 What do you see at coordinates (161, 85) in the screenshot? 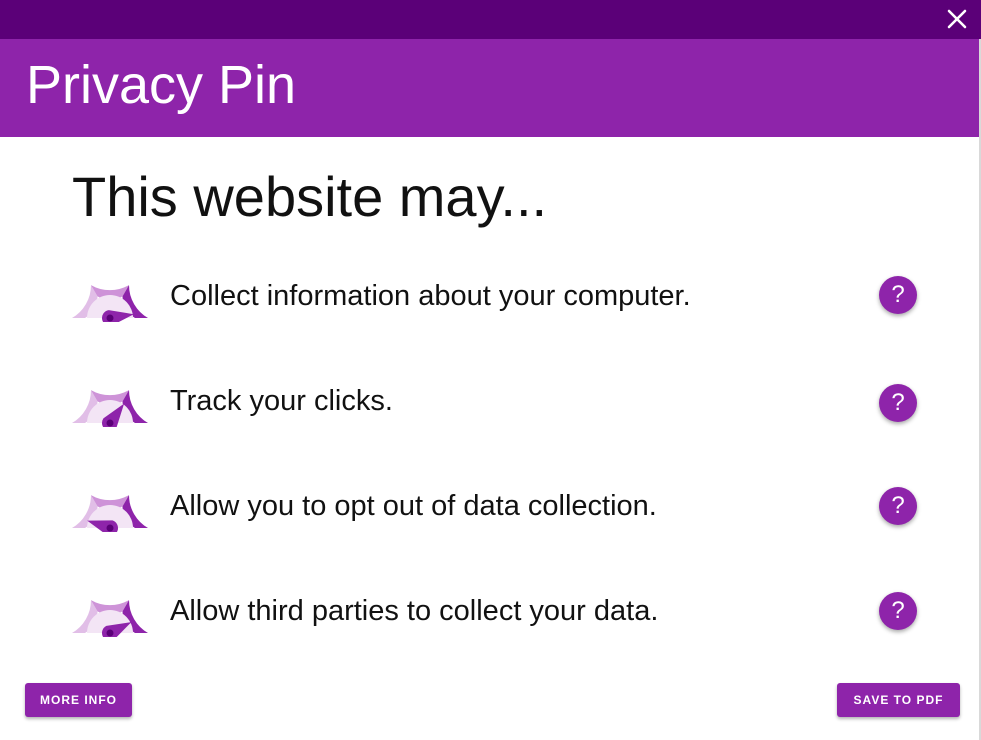
I see `app-title: Privacy Pin` at bounding box center [161, 85].